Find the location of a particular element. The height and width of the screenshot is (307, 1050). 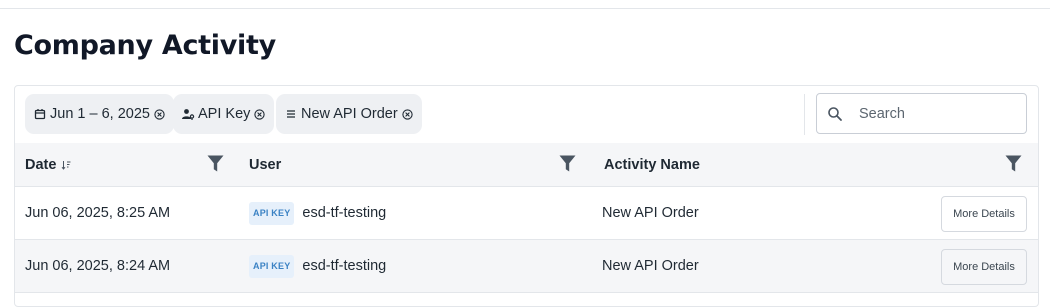

search-input is located at coordinates (939, 113).